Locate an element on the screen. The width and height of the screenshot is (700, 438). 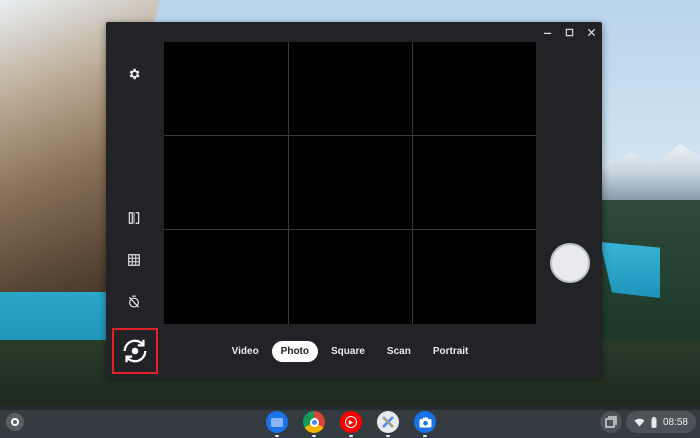
timer-off-icon is located at coordinates (134, 301).